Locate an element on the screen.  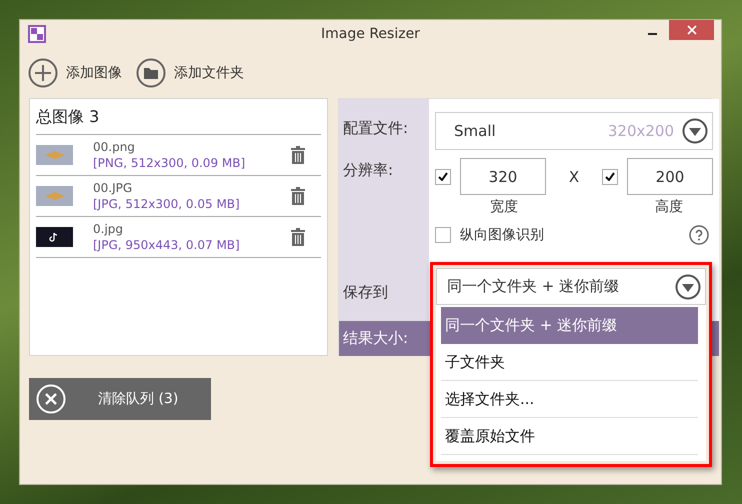
number-field: 200 is located at coordinates (670, 176).